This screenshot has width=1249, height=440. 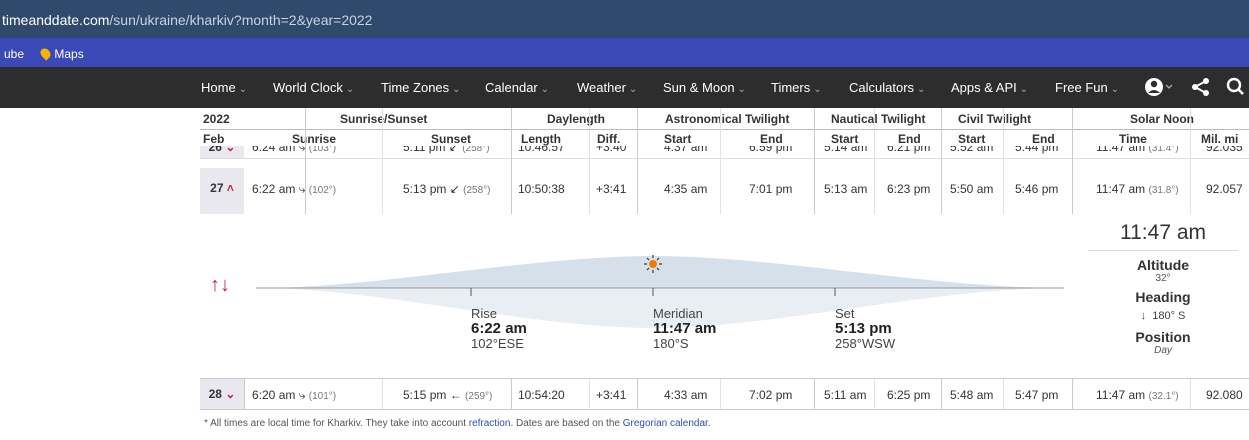 I want to click on col-sunset: Sunset, so click(x=451, y=139).